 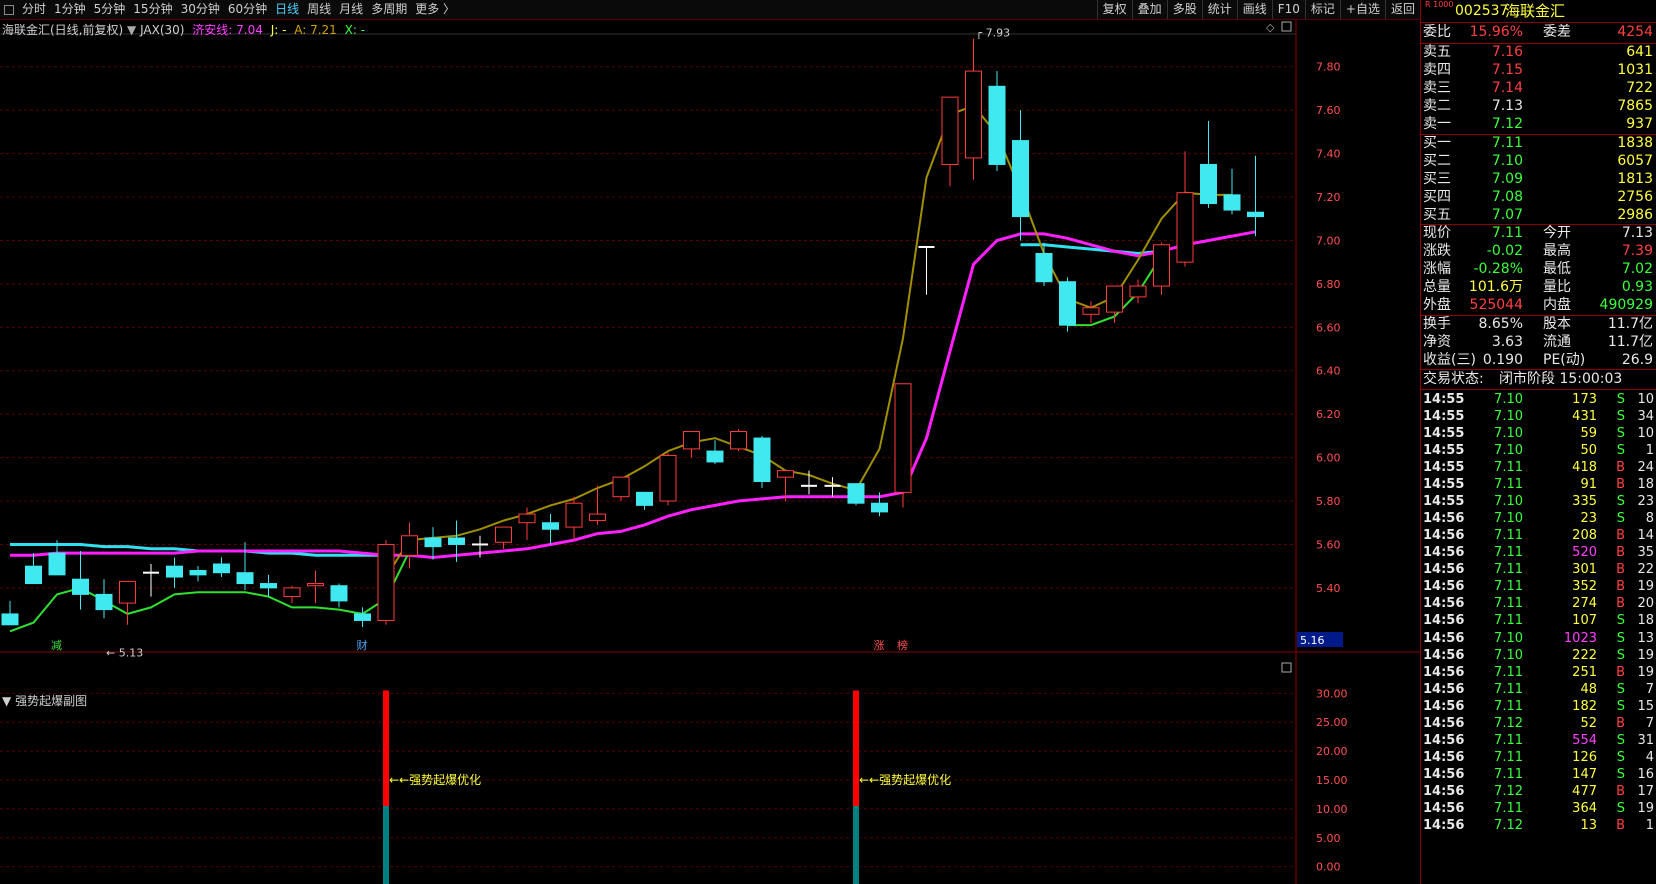 What do you see at coordinates (1649, 450) in the screenshot?
I see `tick-count: 1` at bounding box center [1649, 450].